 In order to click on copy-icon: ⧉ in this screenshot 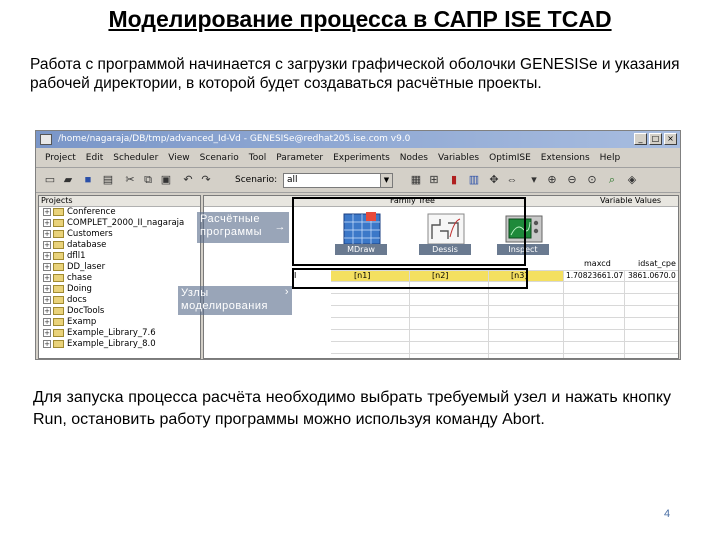, I will do `click(148, 180)`.